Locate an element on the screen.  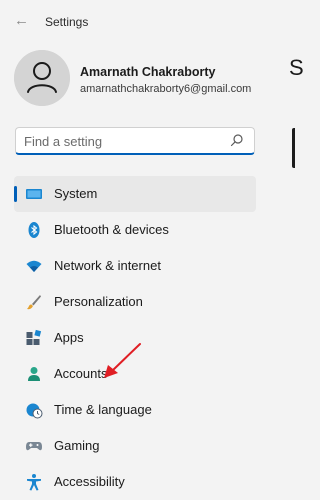
back-arrow-icon: ← is located at coordinates (22, 21).